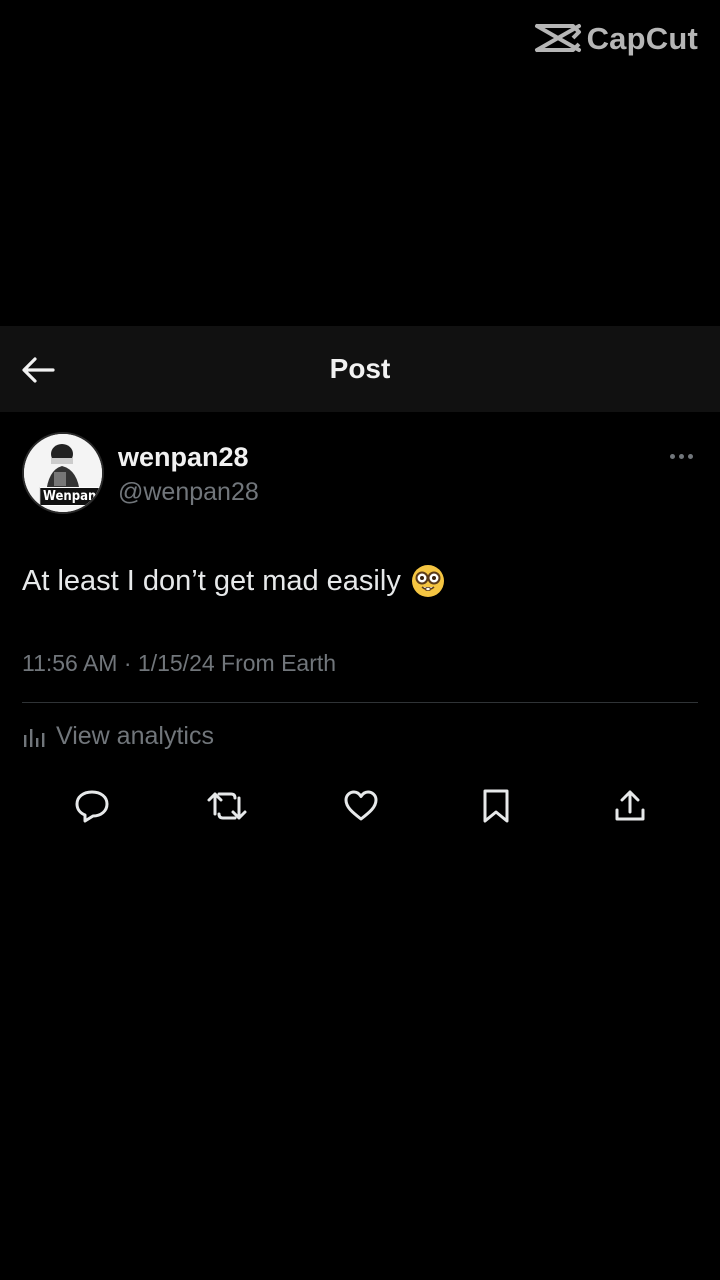 Image resolution: width=720 pixels, height=1280 pixels. I want to click on repost-icon, so click(226, 806).